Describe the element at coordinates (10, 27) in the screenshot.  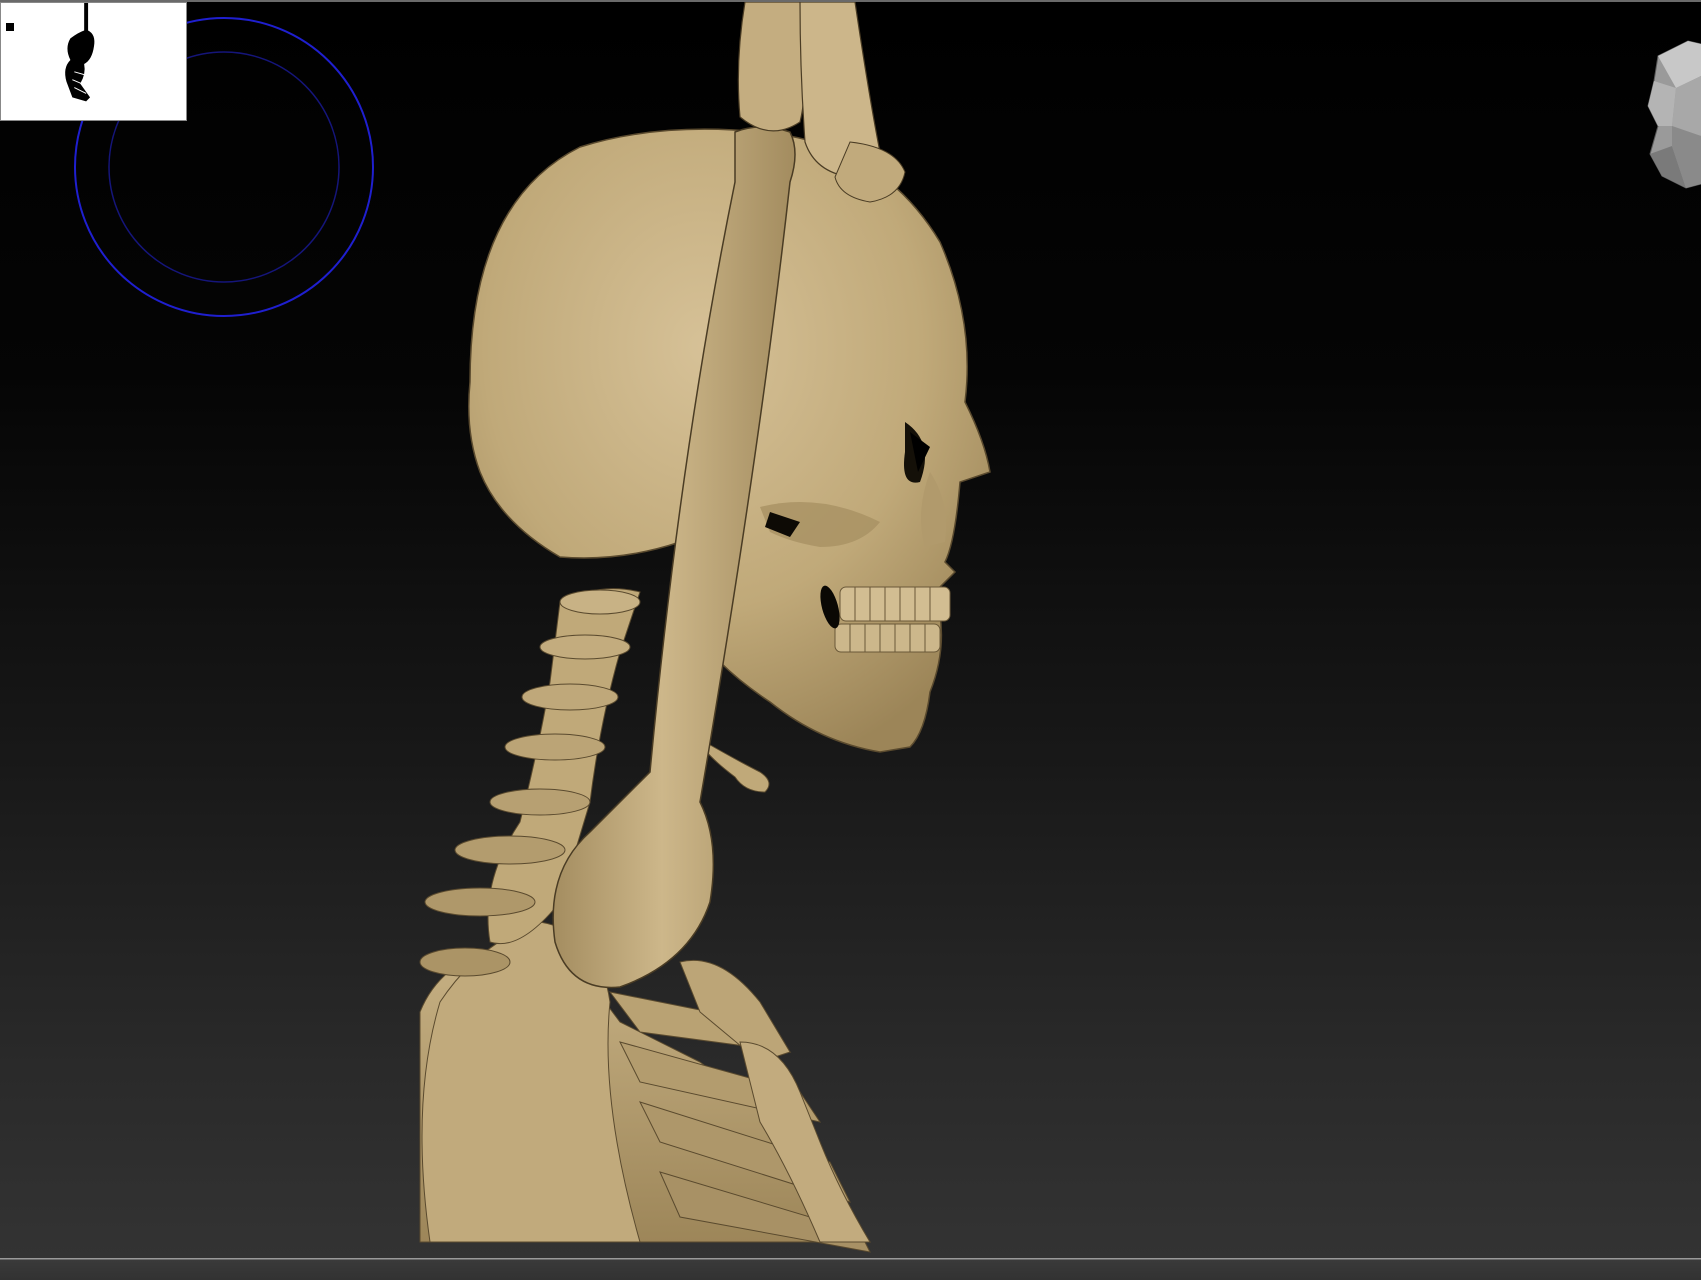
I see `navigator-position-marker` at that location.